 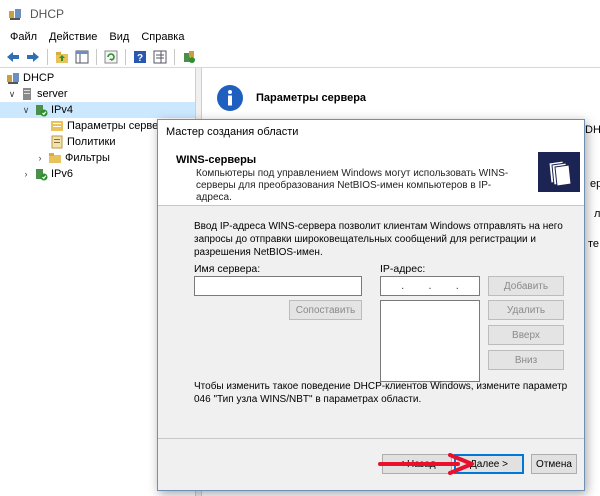 I want to click on cancel-button: Отмена, so click(x=554, y=464).